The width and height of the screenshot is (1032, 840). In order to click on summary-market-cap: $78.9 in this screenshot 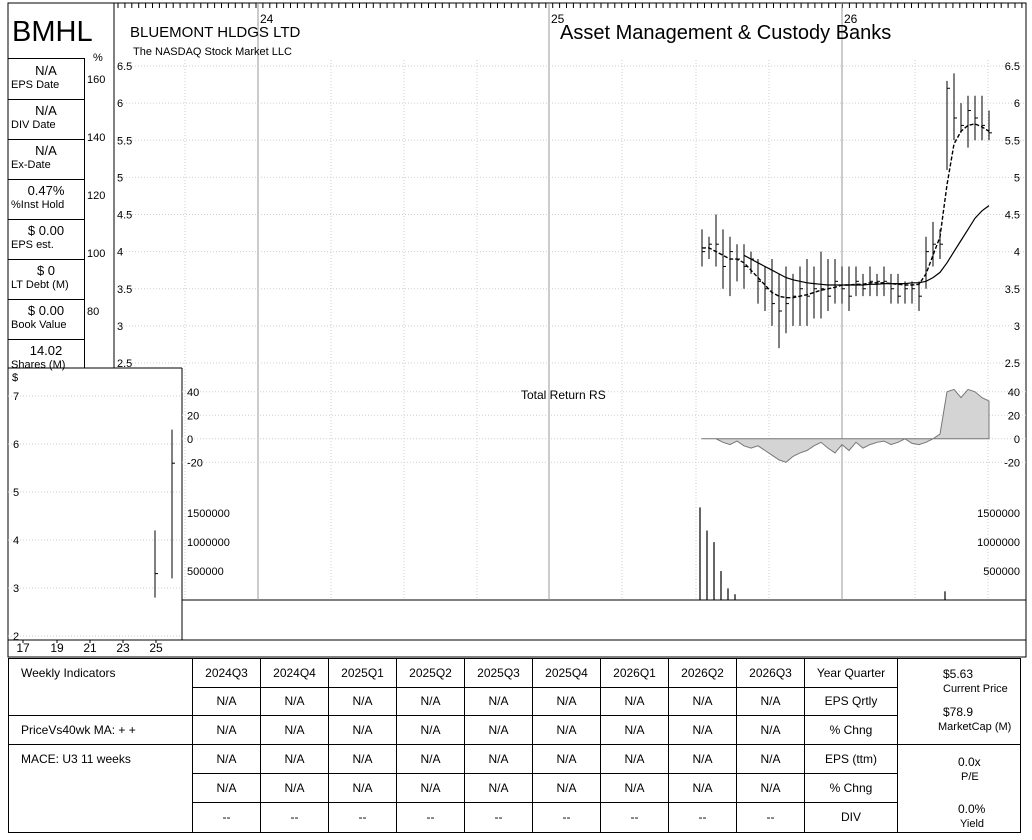, I will do `click(958, 712)`.